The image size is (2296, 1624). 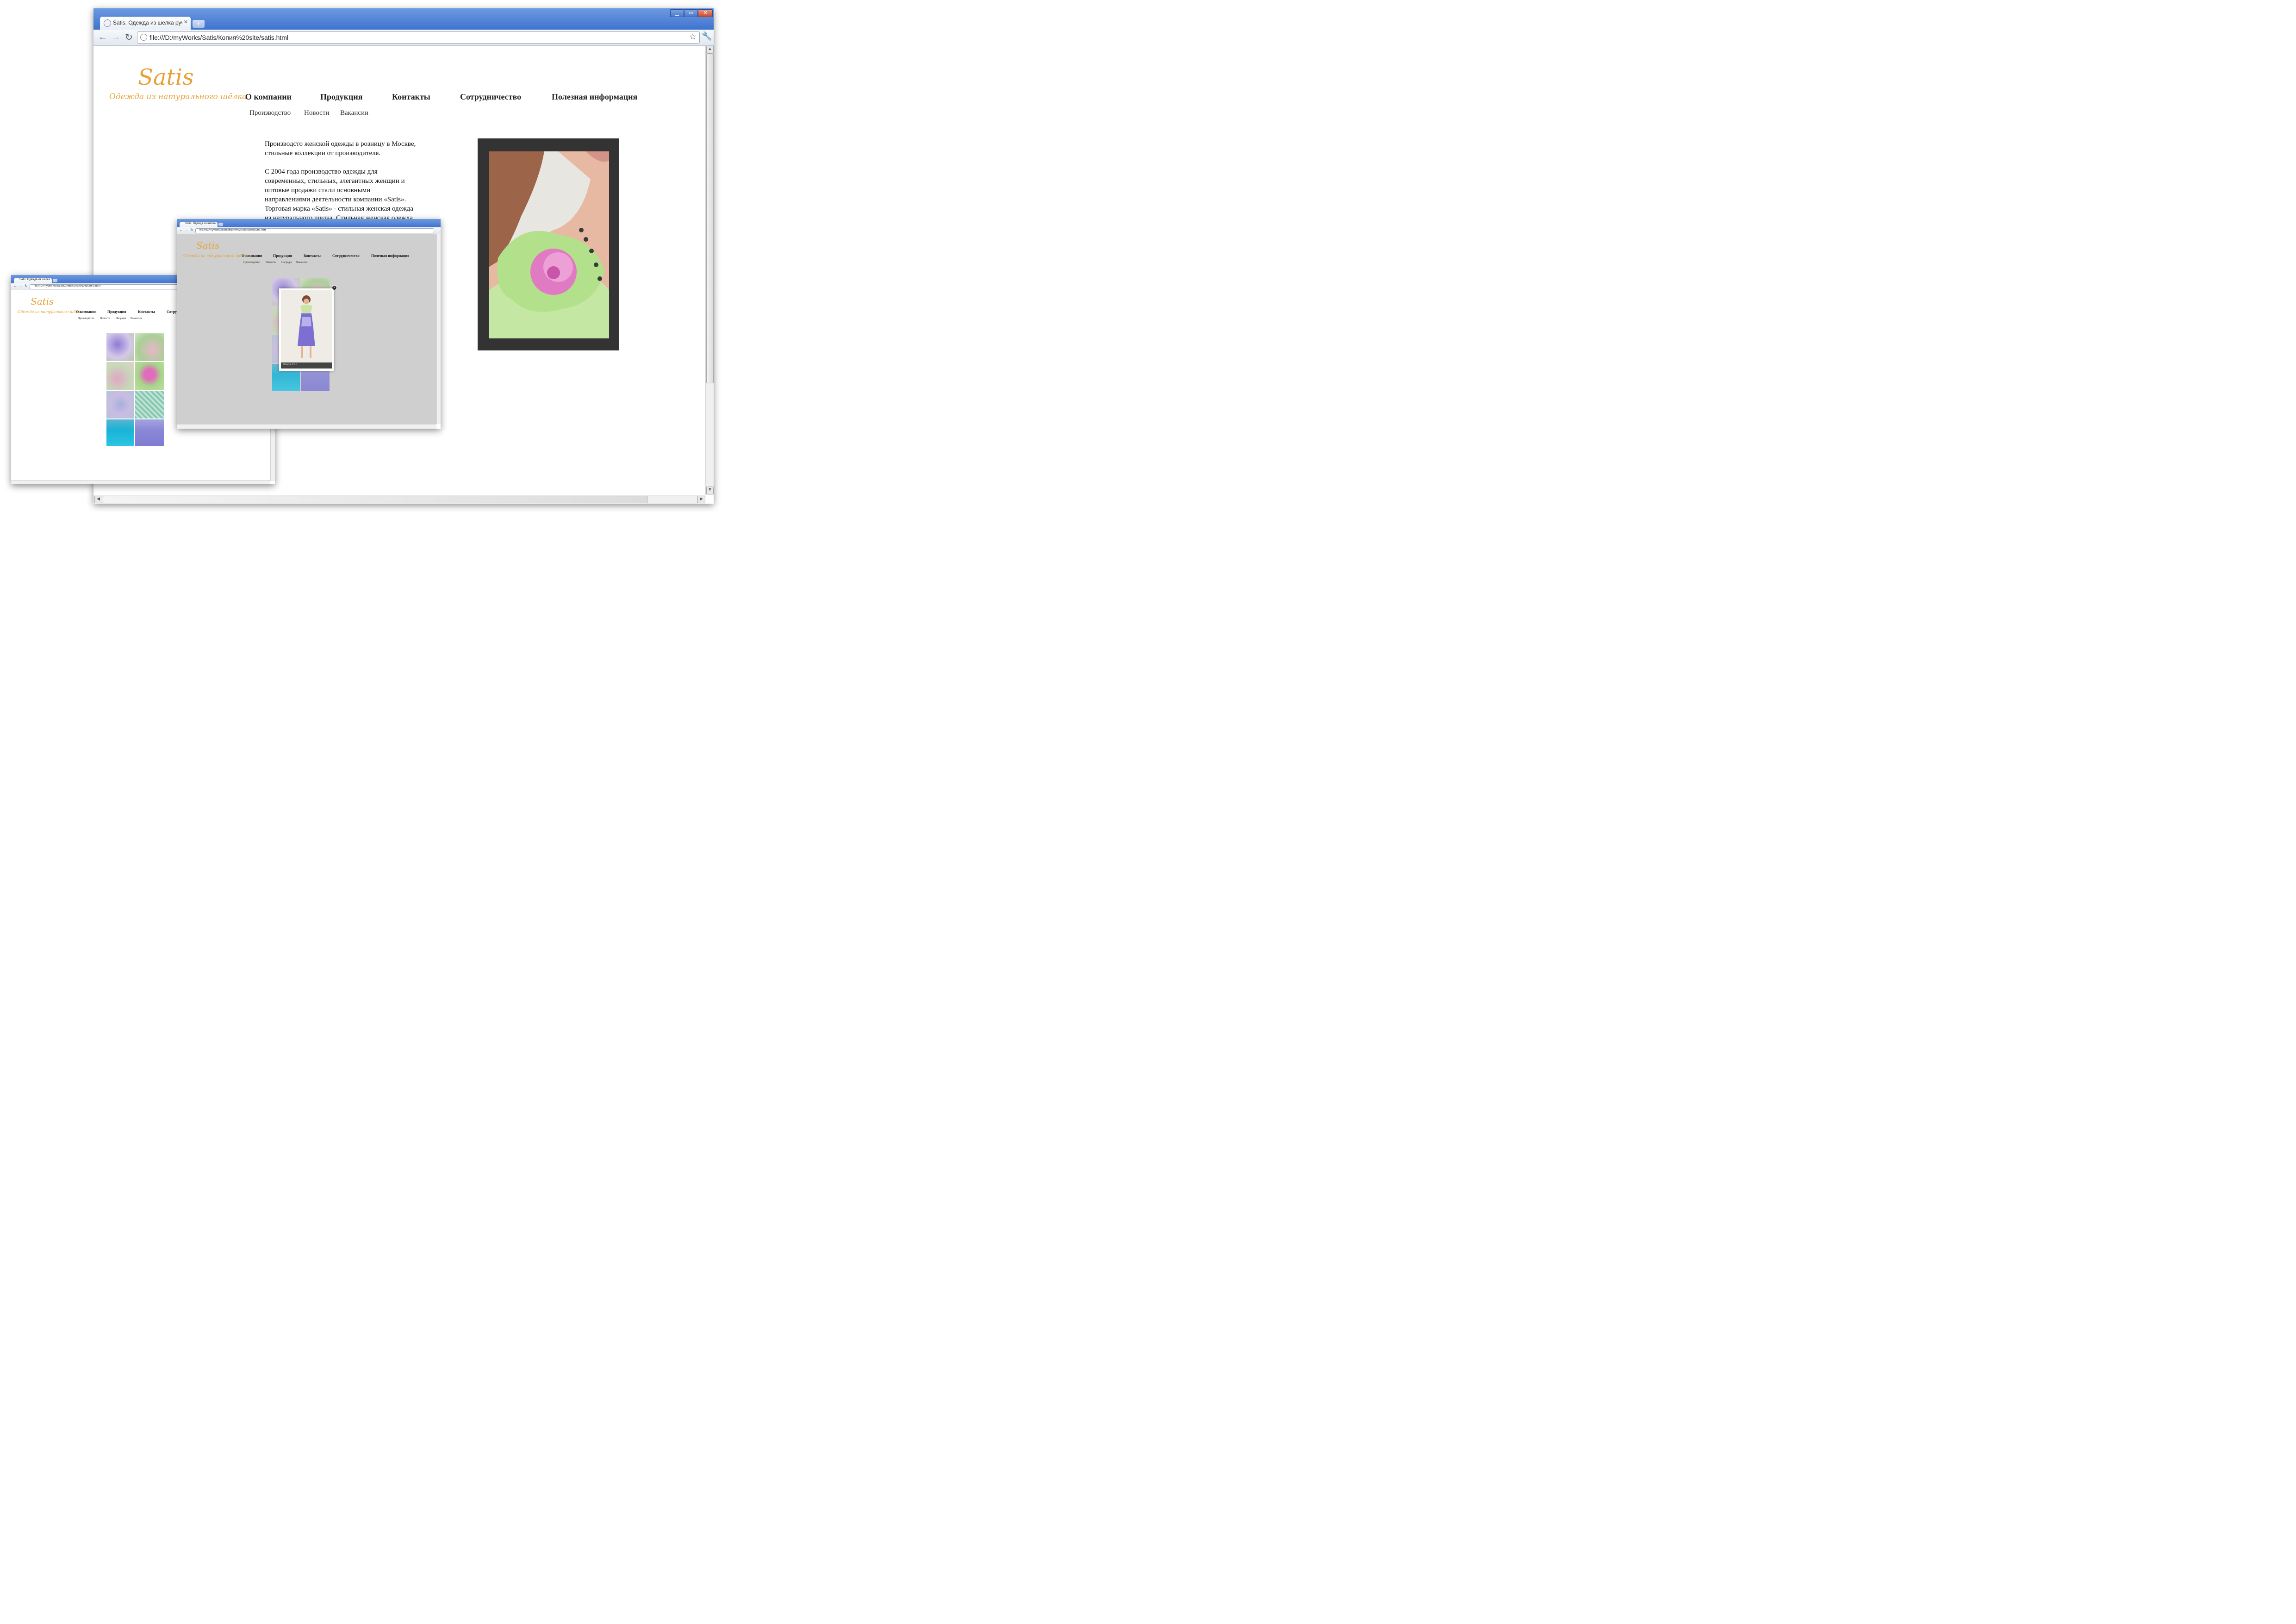 I want to click on close-button: ✕, so click(x=705, y=13).